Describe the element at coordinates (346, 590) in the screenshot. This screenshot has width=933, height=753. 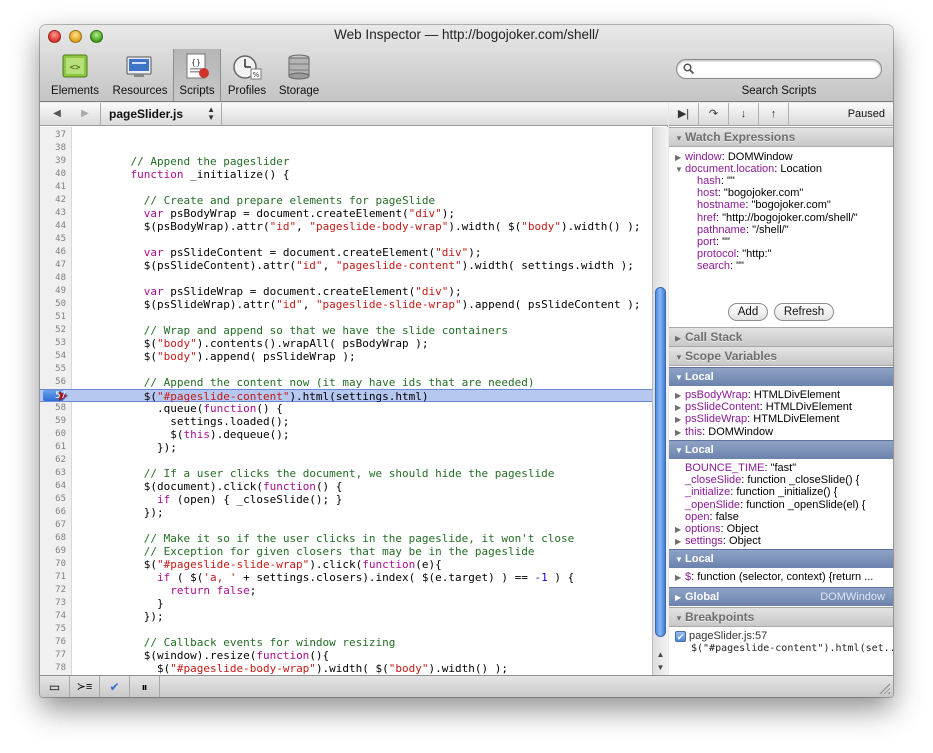
I see `code-line: 72 return false;` at that location.